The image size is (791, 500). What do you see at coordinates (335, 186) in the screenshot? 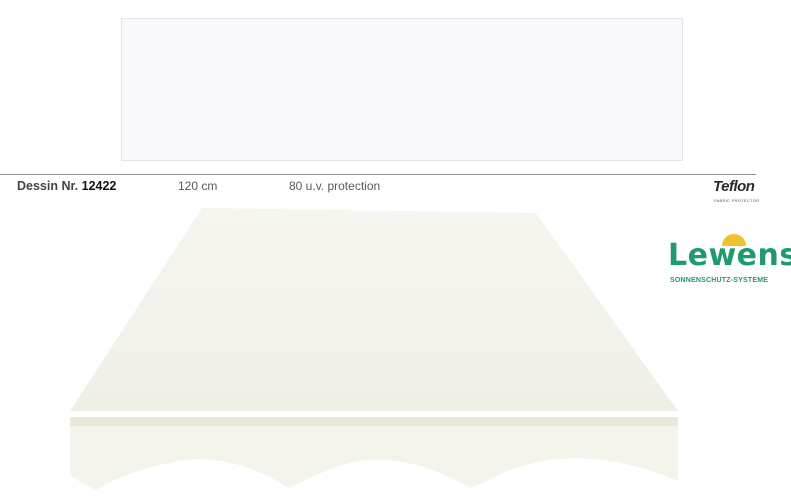
I see `uv-protection: 80 u.v. protection` at bounding box center [335, 186].